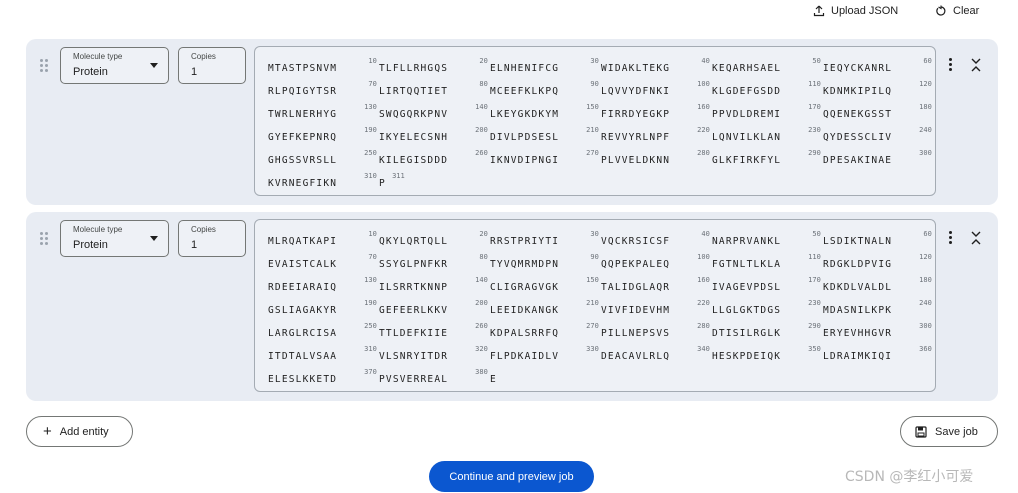 This screenshot has width=1018, height=493. What do you see at coordinates (635, 333) in the screenshot?
I see `sequence-block: PILLNEPSVS` at bounding box center [635, 333].